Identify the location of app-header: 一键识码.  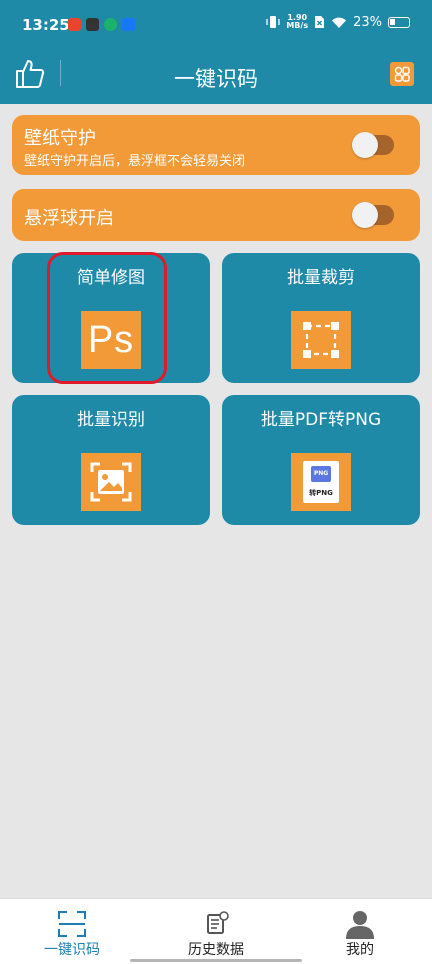
(216, 77).